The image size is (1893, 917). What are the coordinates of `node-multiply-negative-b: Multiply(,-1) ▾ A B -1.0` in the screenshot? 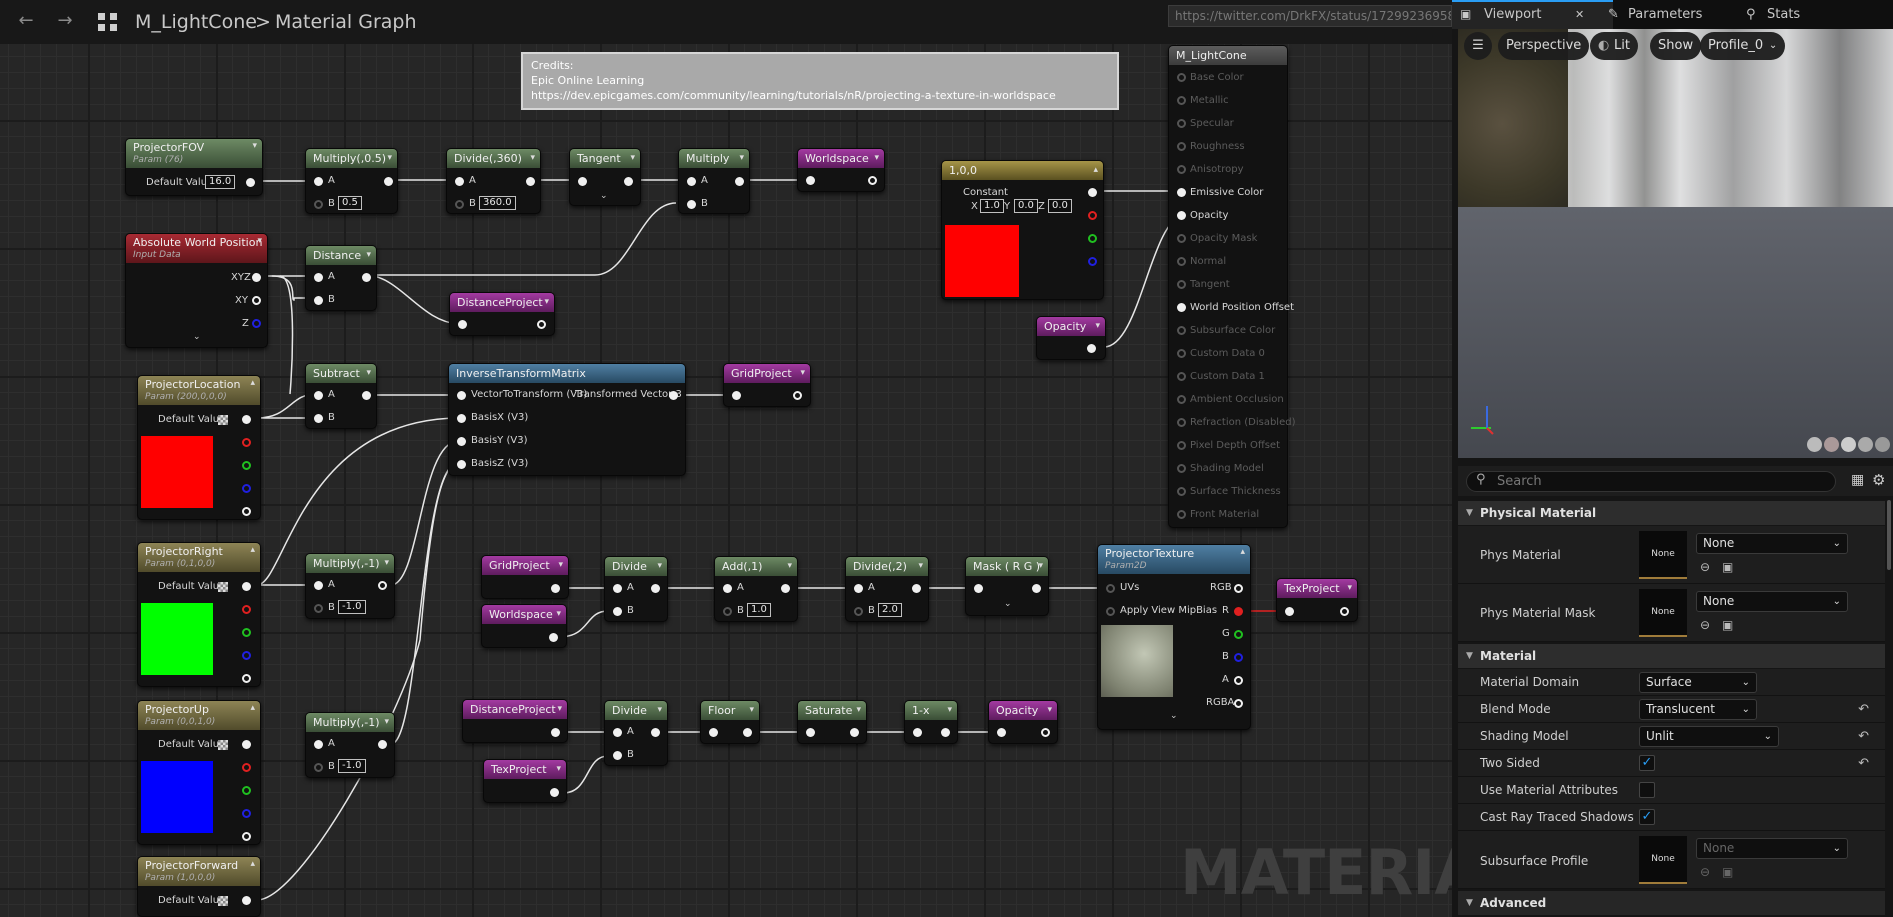 It's located at (350, 745).